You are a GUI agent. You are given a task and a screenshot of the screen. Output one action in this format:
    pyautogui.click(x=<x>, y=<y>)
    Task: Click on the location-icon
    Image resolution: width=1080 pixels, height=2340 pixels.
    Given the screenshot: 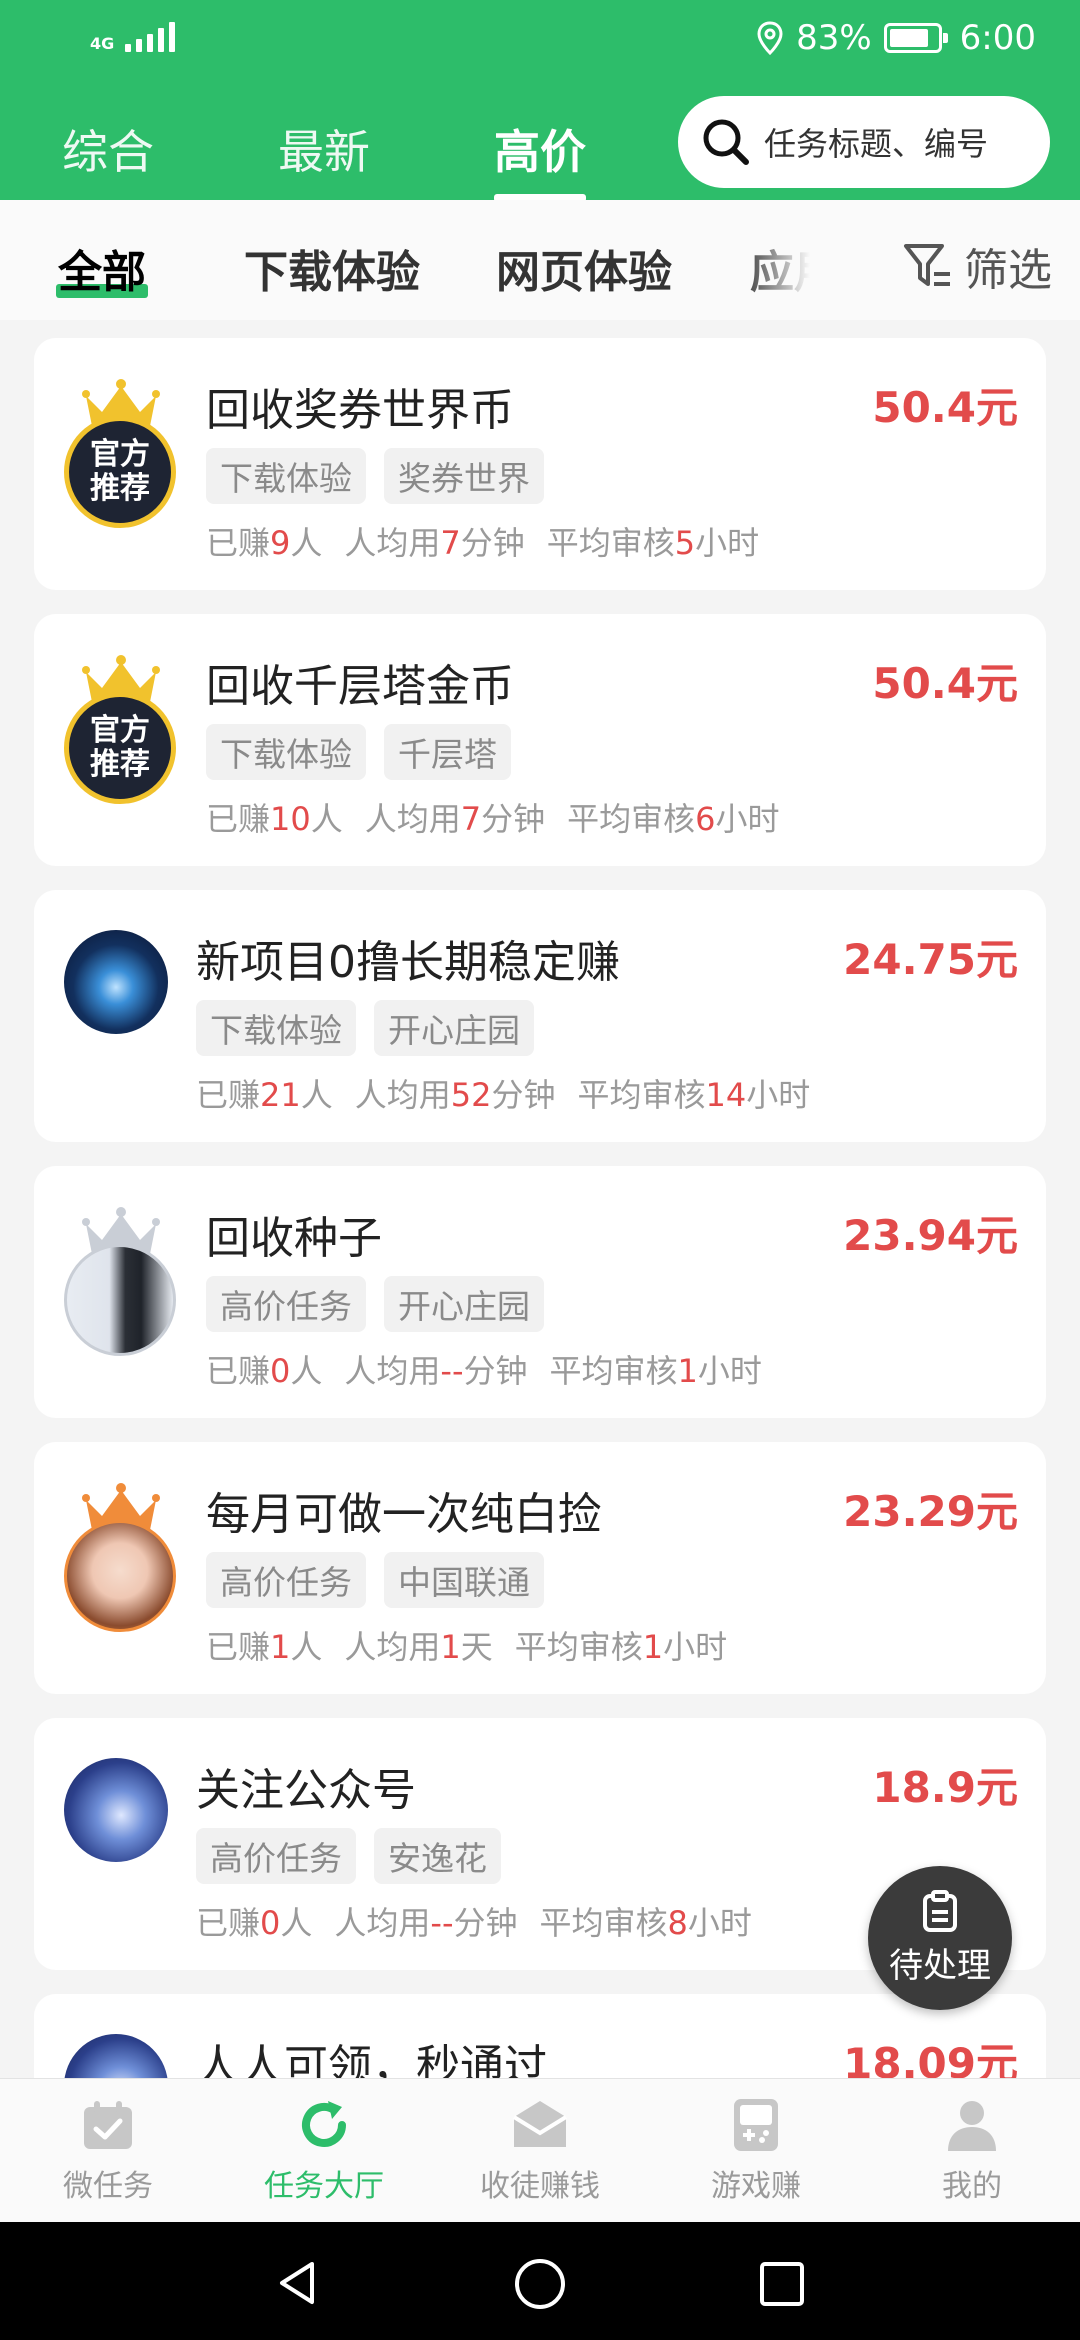 What is the action you would take?
    pyautogui.click(x=770, y=38)
    